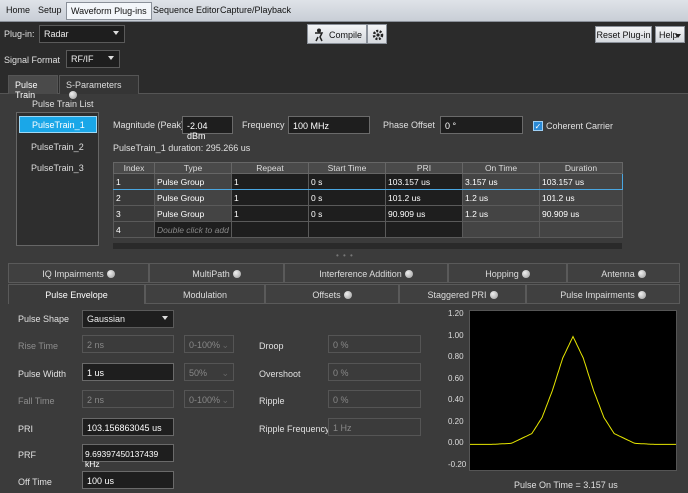 This screenshot has height=493, width=688. Describe the element at coordinates (366, 273) in the screenshot. I see `tab-interference-addition: Interference Addition` at that location.